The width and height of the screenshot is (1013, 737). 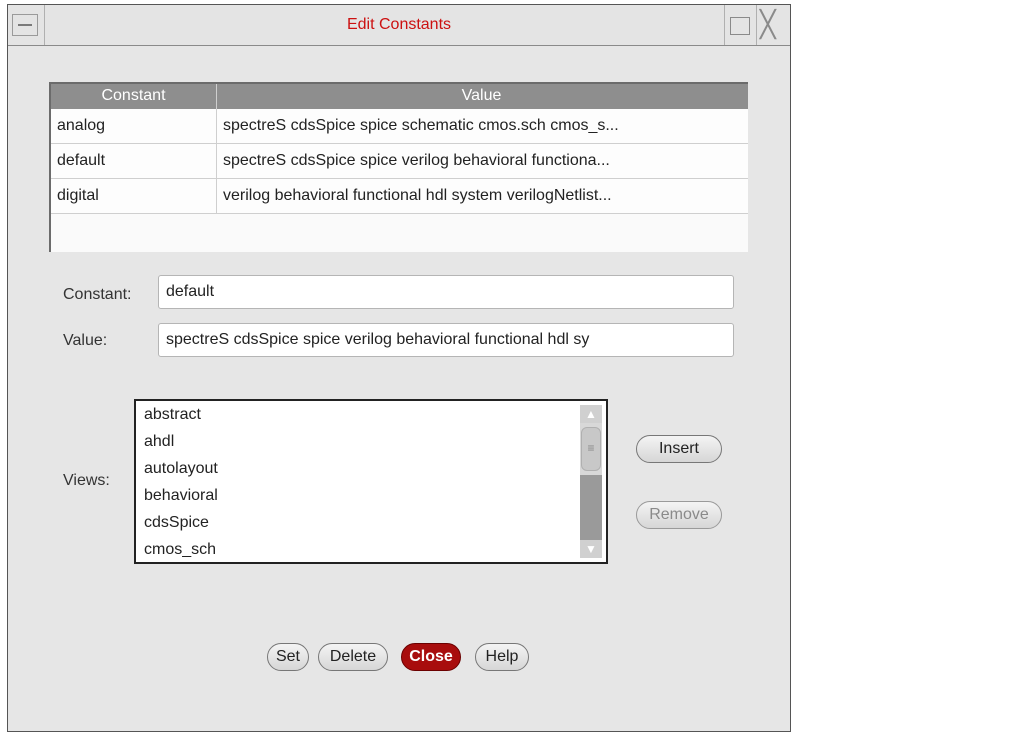 I want to click on window-title: Edit Constants, so click(x=399, y=24).